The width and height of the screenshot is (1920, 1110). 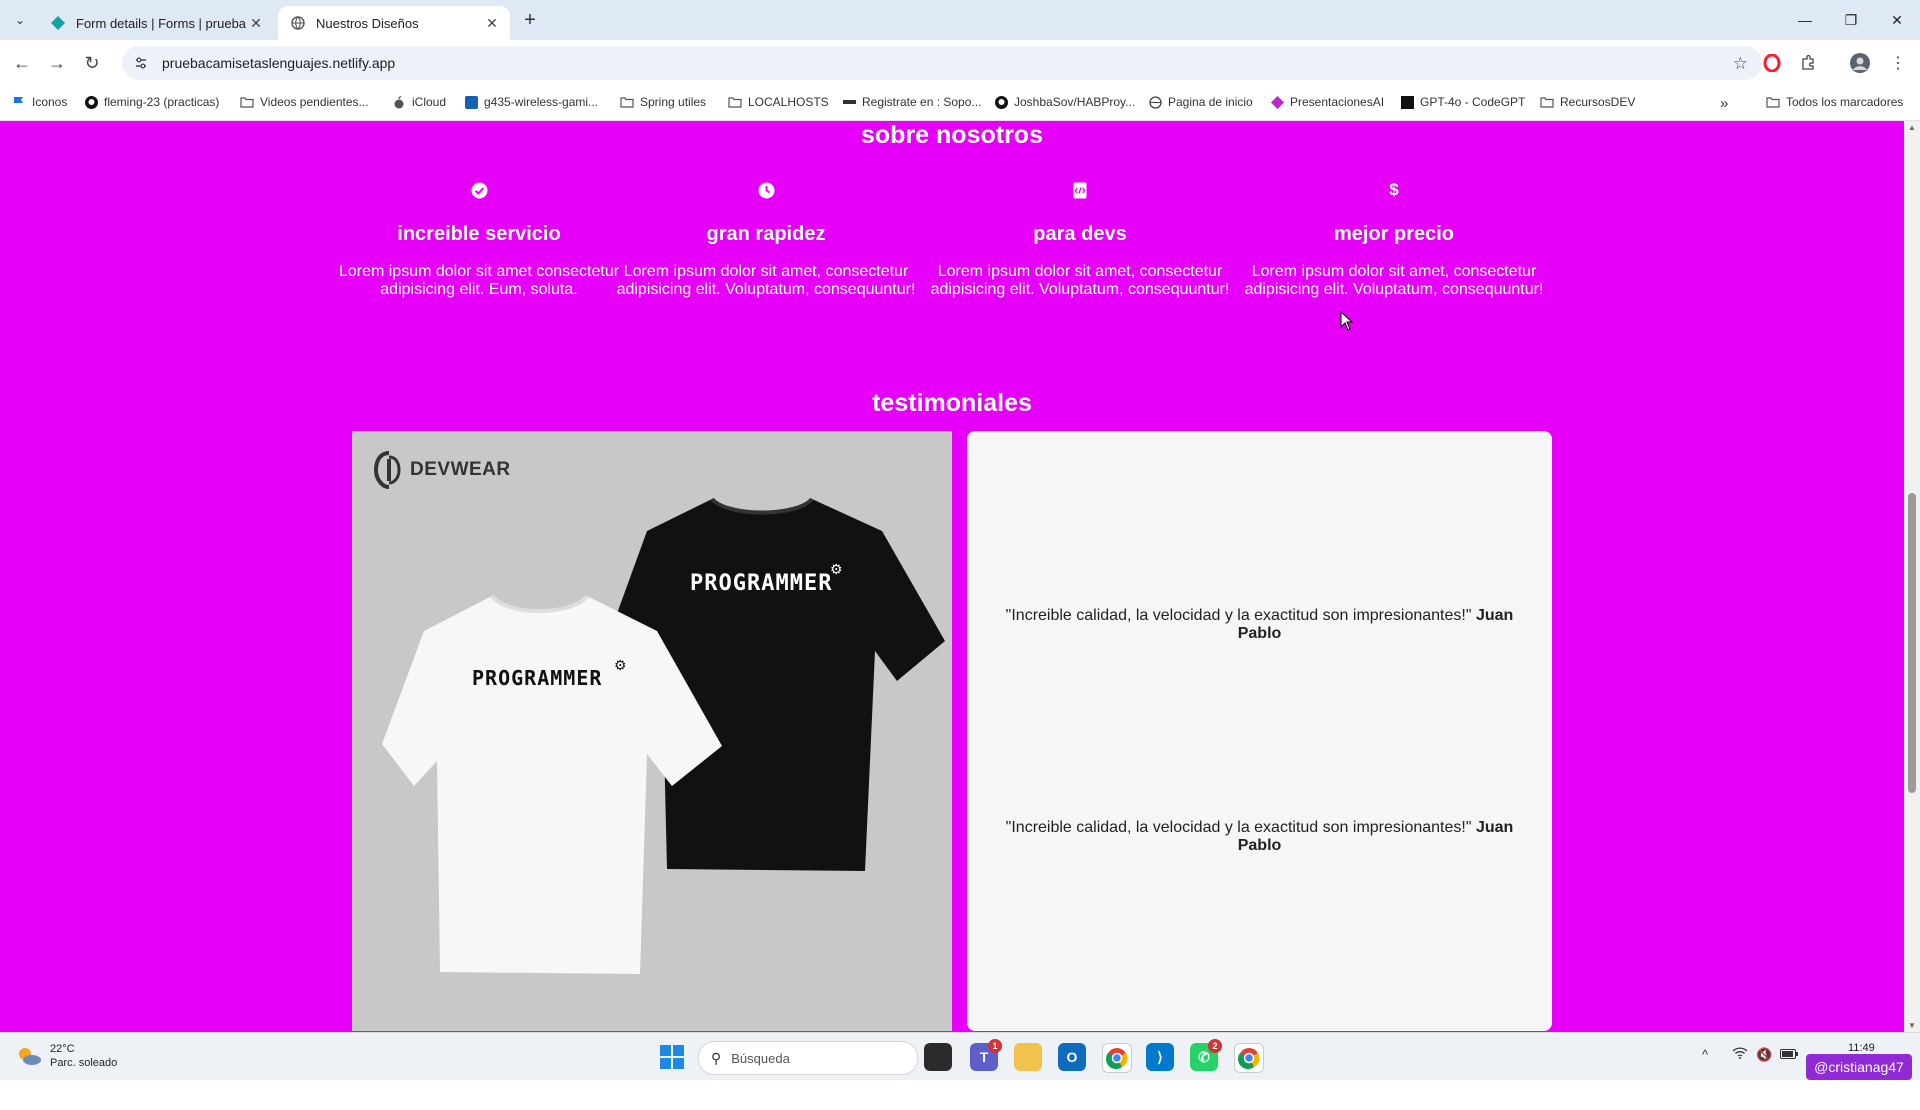 I want to click on volume-muted-icon: 🔇, so click(x=1764, y=1055).